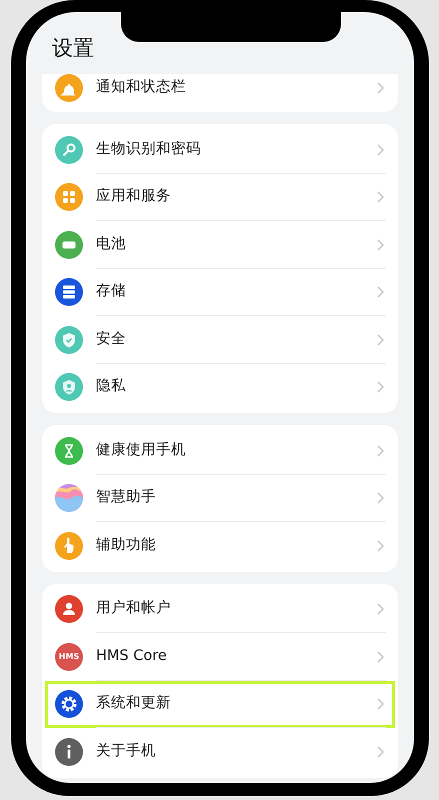 The width and height of the screenshot is (439, 800). I want to click on item-label: 隐私, so click(111, 386).